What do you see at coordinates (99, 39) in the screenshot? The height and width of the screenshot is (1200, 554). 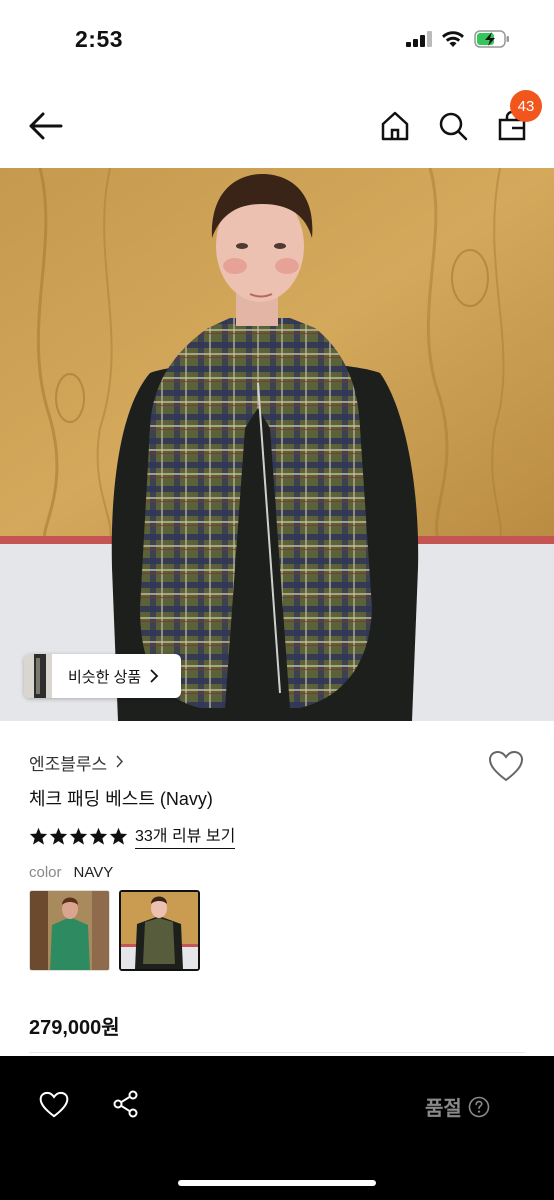 I see `status-time: 2:53` at bounding box center [99, 39].